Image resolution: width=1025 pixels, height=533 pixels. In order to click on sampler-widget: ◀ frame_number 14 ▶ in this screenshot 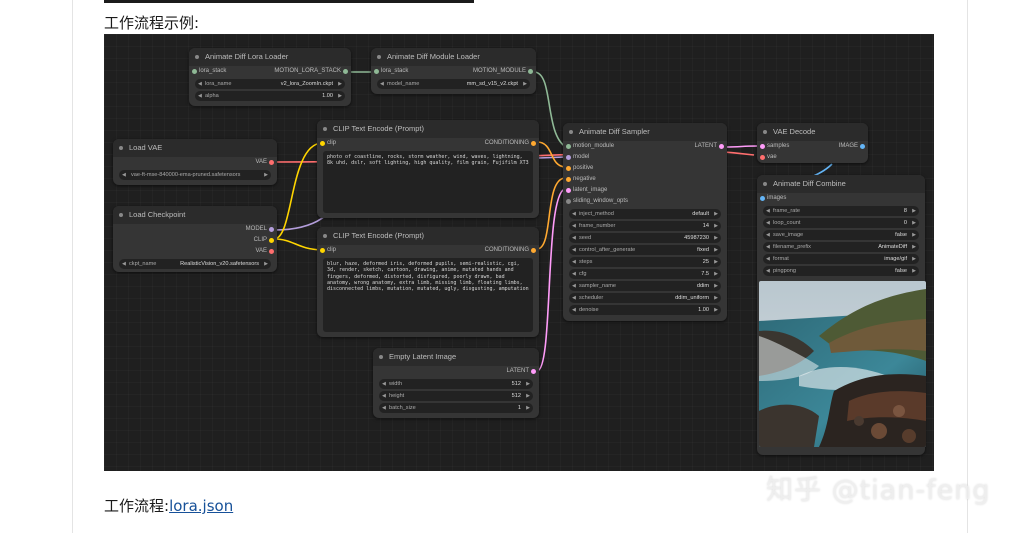, I will do `click(645, 226)`.